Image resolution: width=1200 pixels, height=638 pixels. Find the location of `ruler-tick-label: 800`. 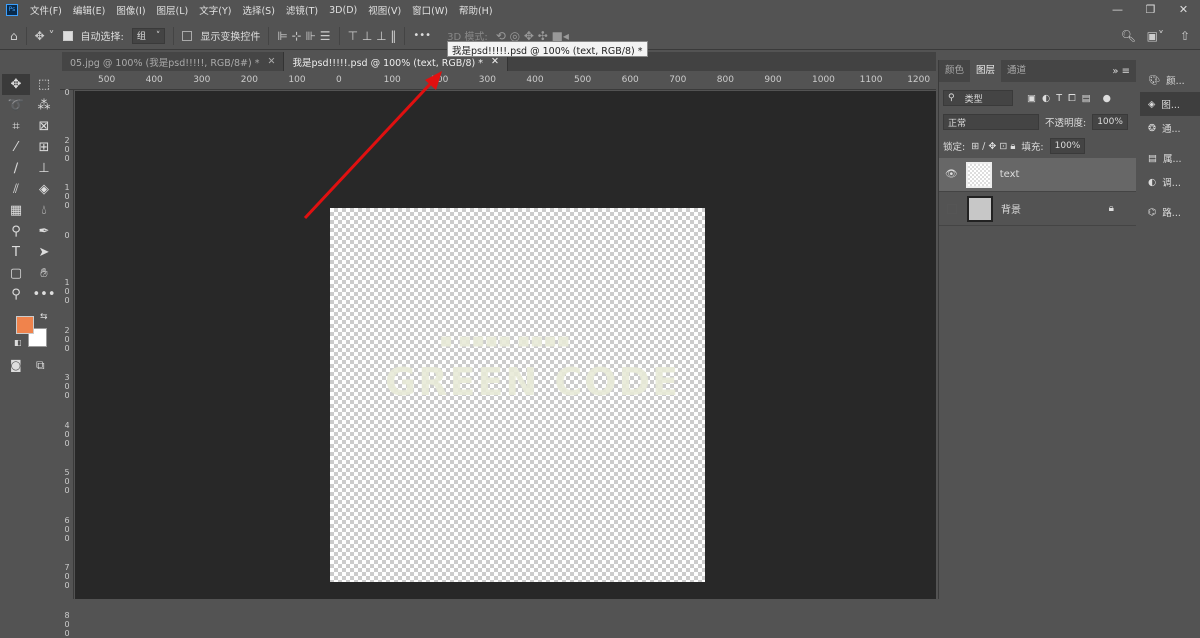

ruler-tick-label: 800 is located at coordinates (67, 624).